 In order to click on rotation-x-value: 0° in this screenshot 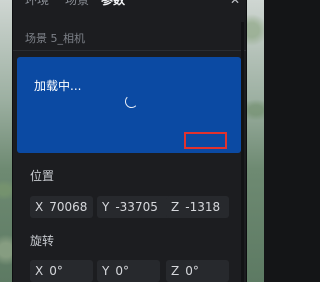, I will do `click(56, 271)`.